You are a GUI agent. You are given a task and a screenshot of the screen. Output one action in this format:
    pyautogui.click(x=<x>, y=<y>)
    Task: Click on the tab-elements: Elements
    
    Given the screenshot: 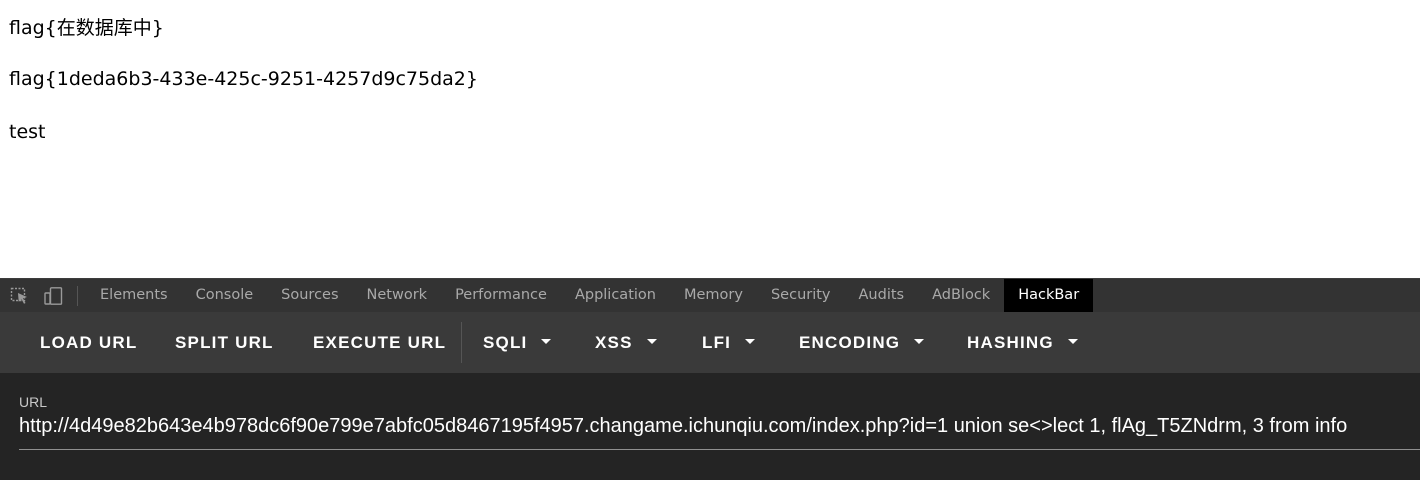 What is the action you would take?
    pyautogui.click(x=134, y=295)
    